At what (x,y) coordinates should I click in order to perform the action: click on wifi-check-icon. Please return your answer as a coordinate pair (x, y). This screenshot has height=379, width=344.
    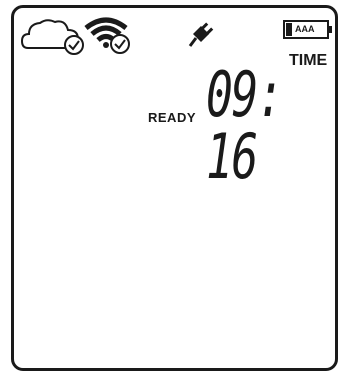
    Looking at the image, I should click on (107, 35).